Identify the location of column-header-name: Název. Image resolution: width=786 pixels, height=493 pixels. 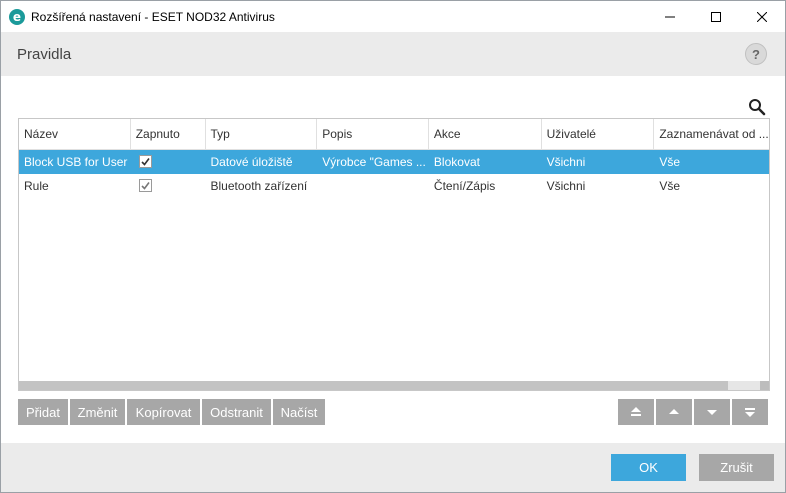
(75, 134).